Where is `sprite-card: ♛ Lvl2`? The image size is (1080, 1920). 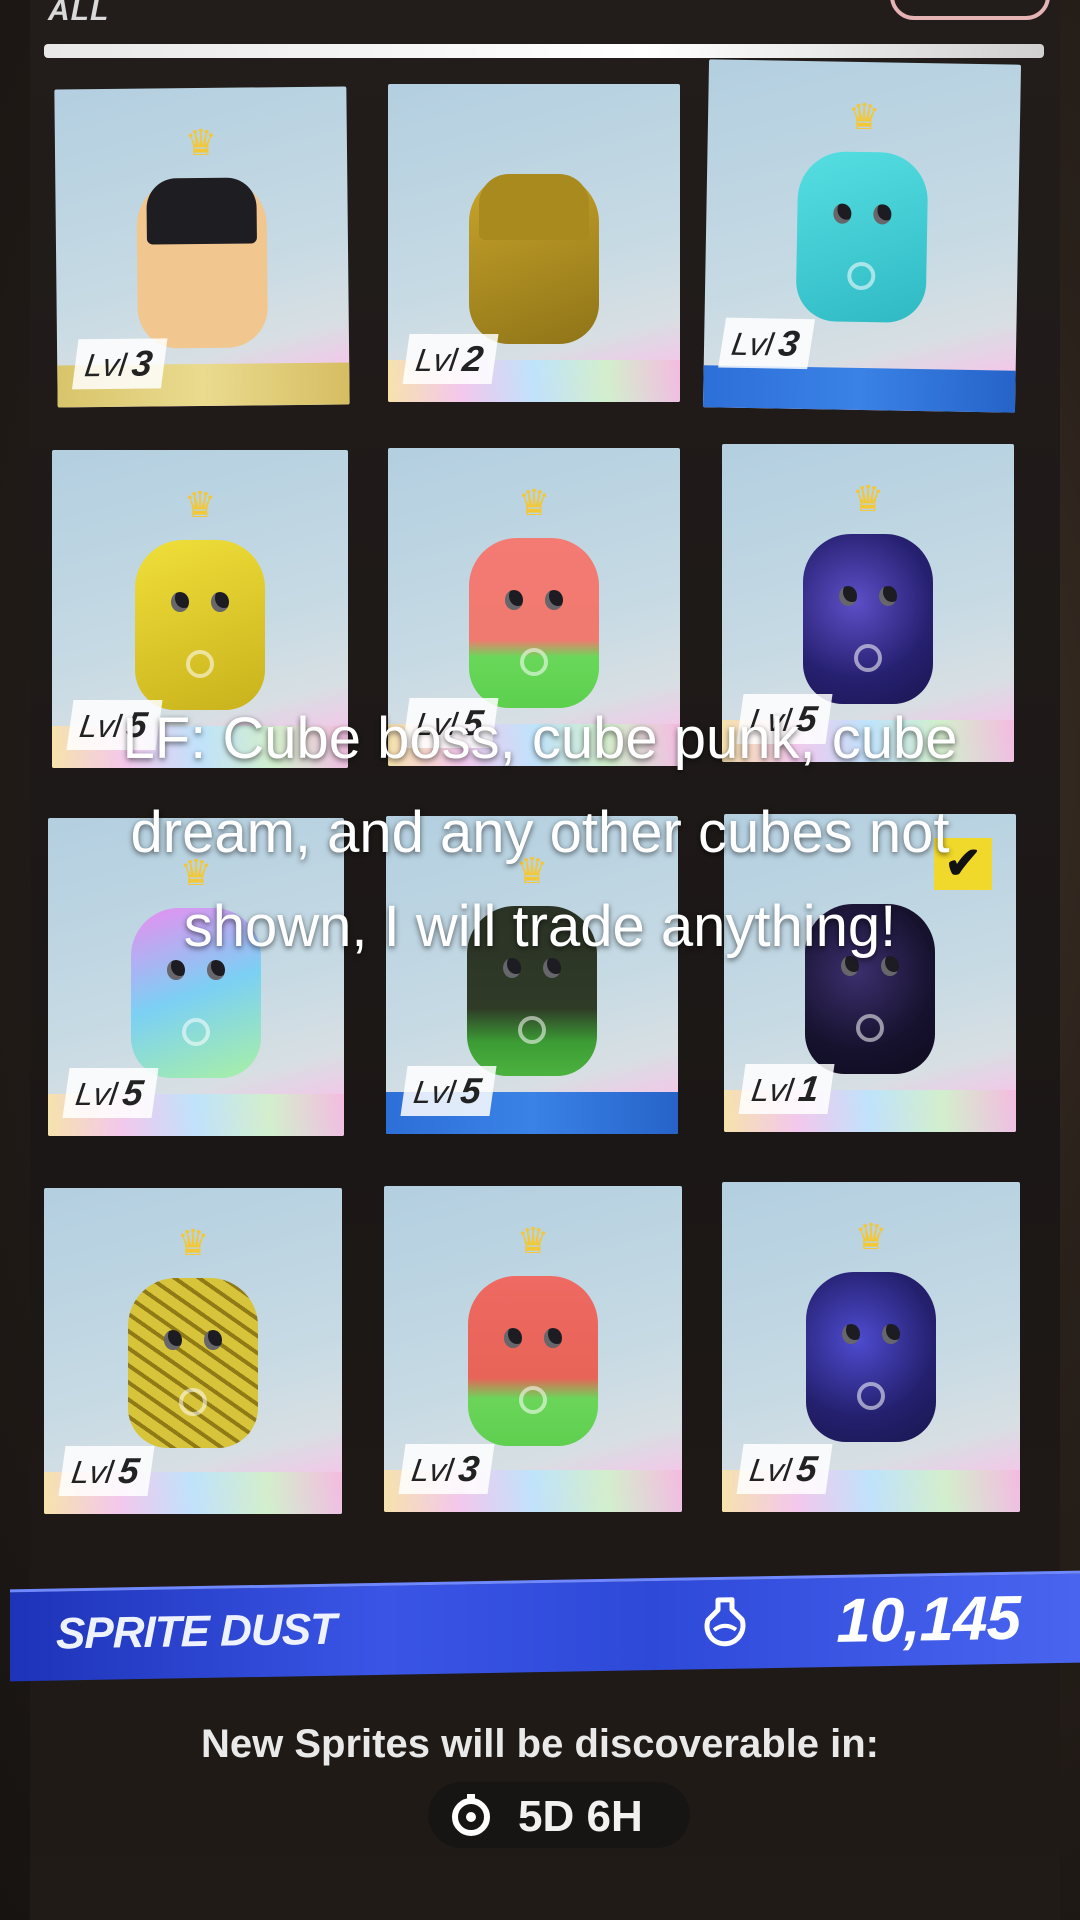
sprite-card: ♛ Lvl2 is located at coordinates (534, 243).